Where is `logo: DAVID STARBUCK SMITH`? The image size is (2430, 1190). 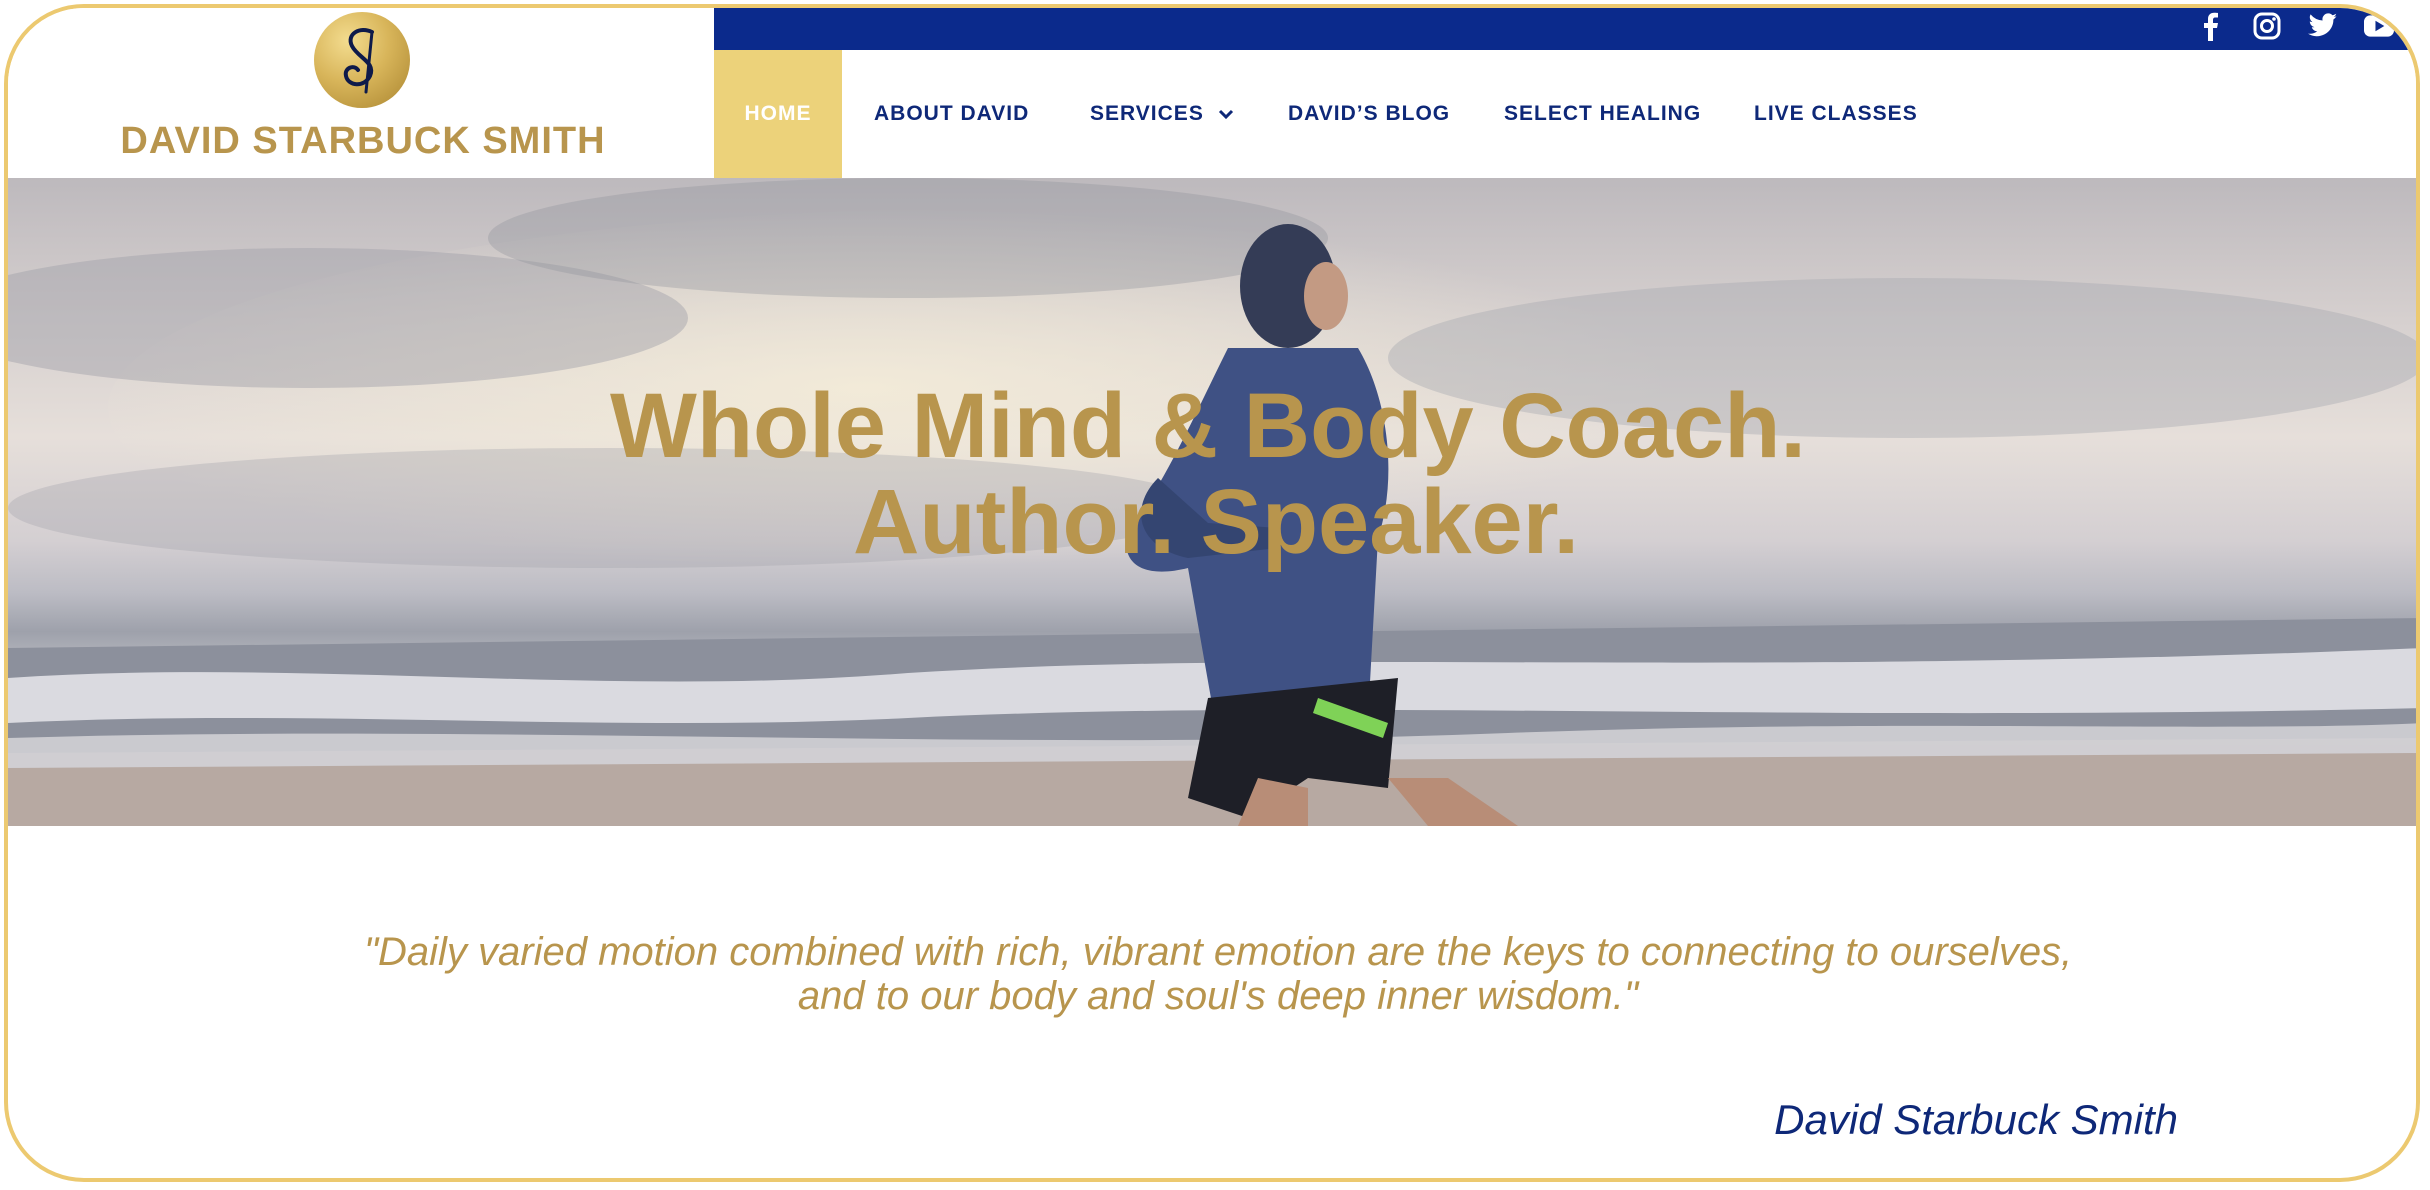 logo: DAVID STARBUCK SMITH is located at coordinates (361, 93).